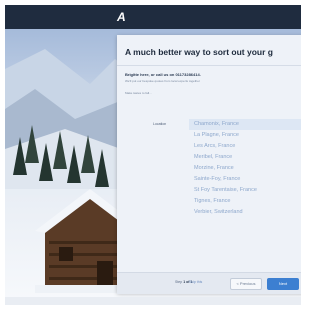 This screenshot has height=310, width=320. I want to click on panel-headline: A much better way to sort out your g, so click(199, 52).